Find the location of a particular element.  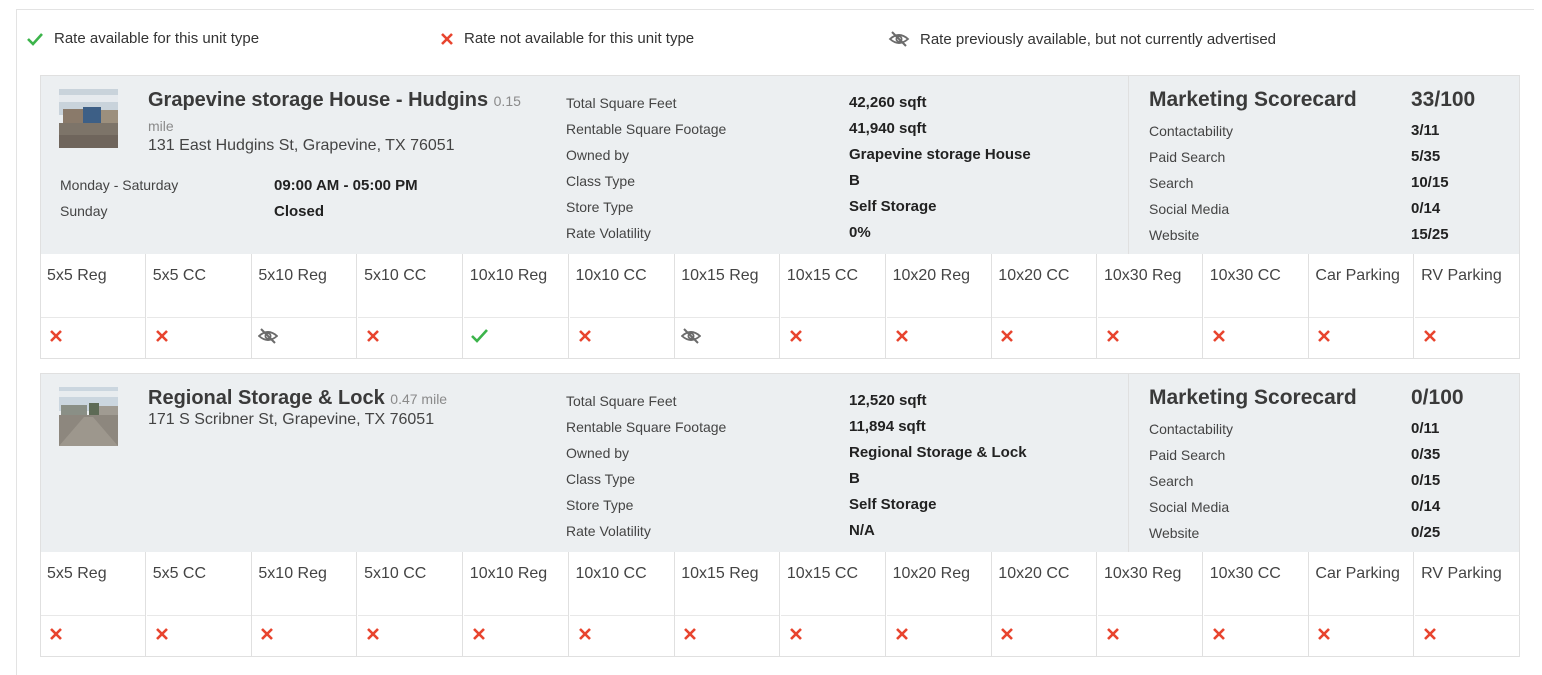

scorecard-value: 0/11 is located at coordinates (1425, 428).